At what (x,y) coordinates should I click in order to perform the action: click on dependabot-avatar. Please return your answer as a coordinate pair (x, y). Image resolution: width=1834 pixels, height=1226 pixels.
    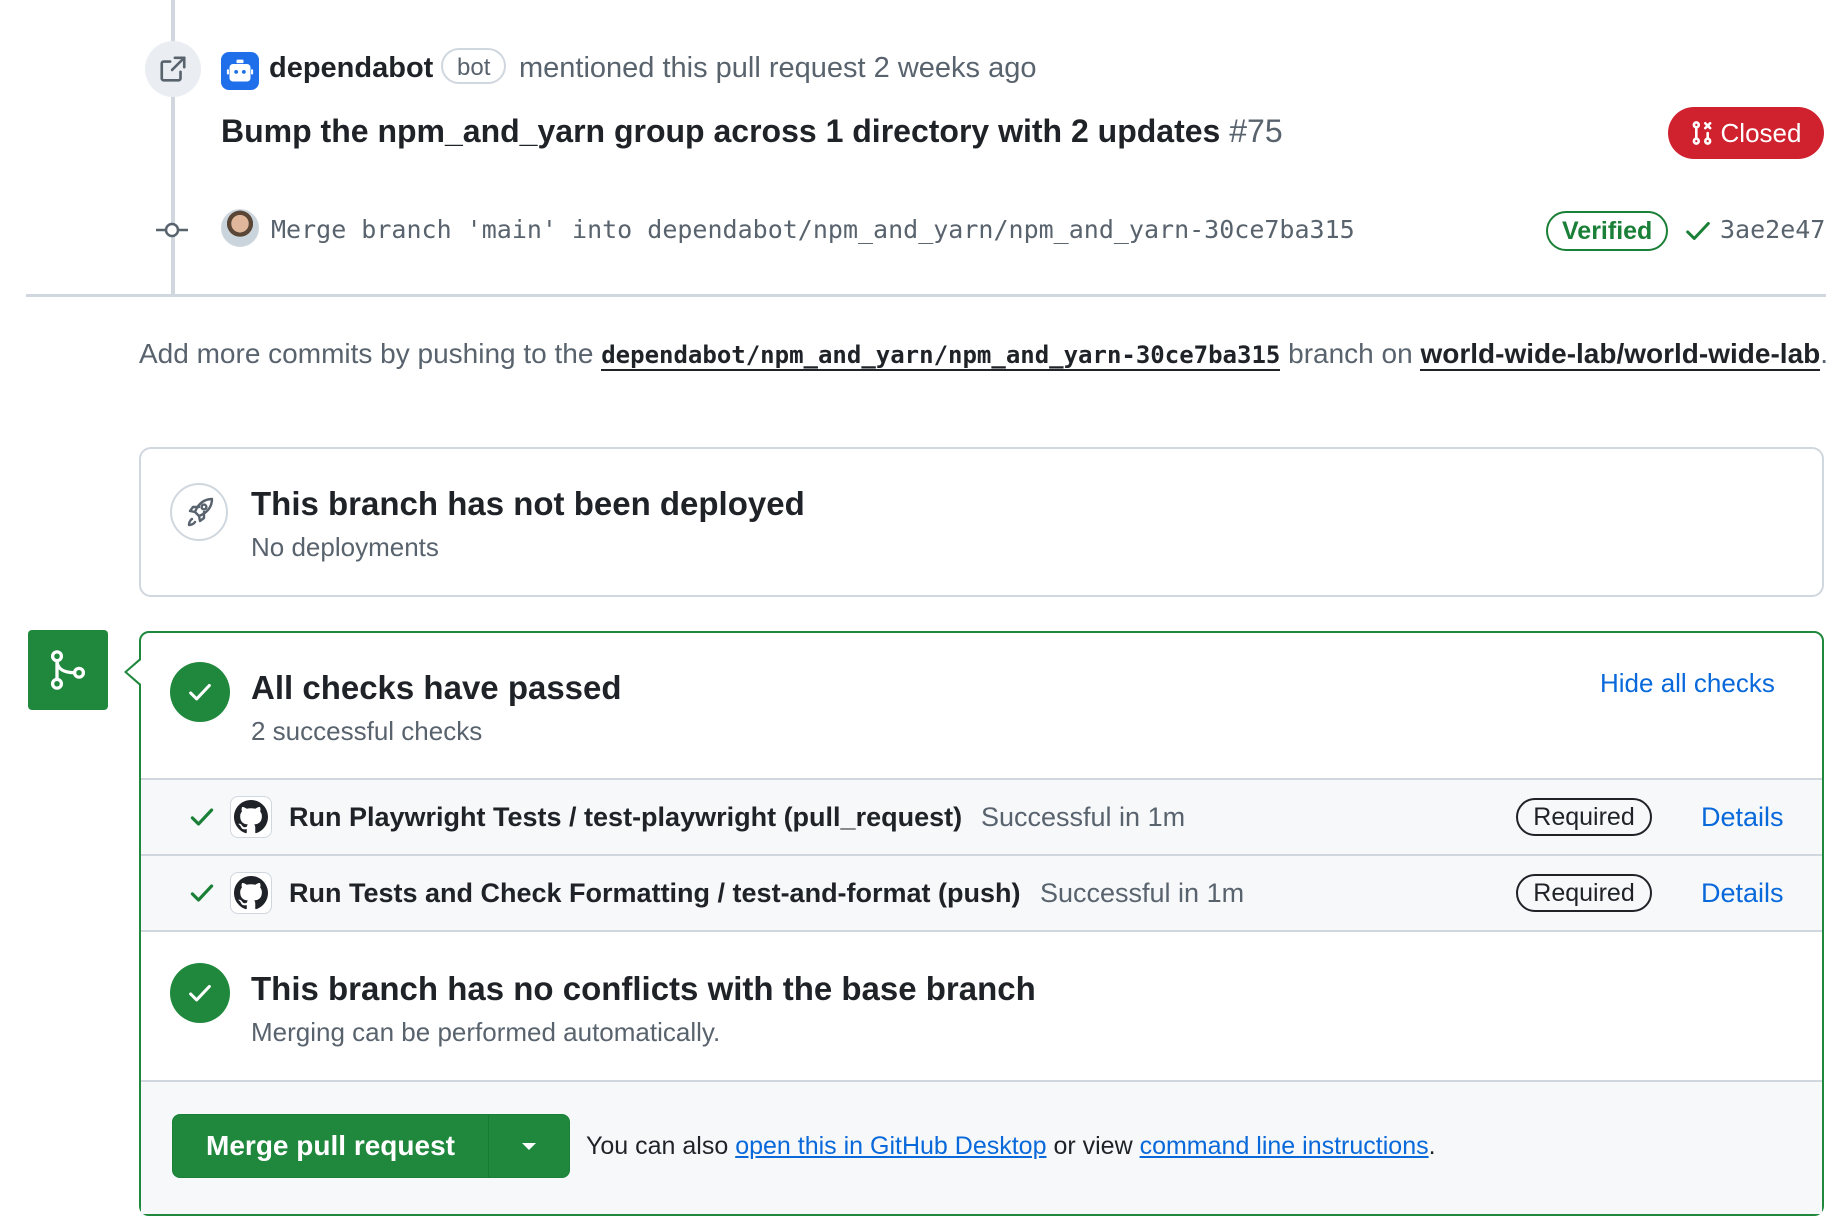
    Looking at the image, I should click on (240, 71).